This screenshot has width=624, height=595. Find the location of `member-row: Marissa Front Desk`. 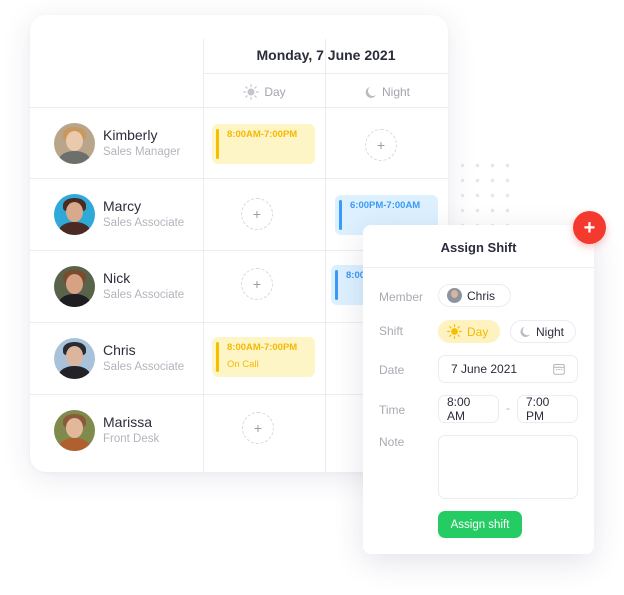

member-row: Marissa Front Desk is located at coordinates (117, 430).